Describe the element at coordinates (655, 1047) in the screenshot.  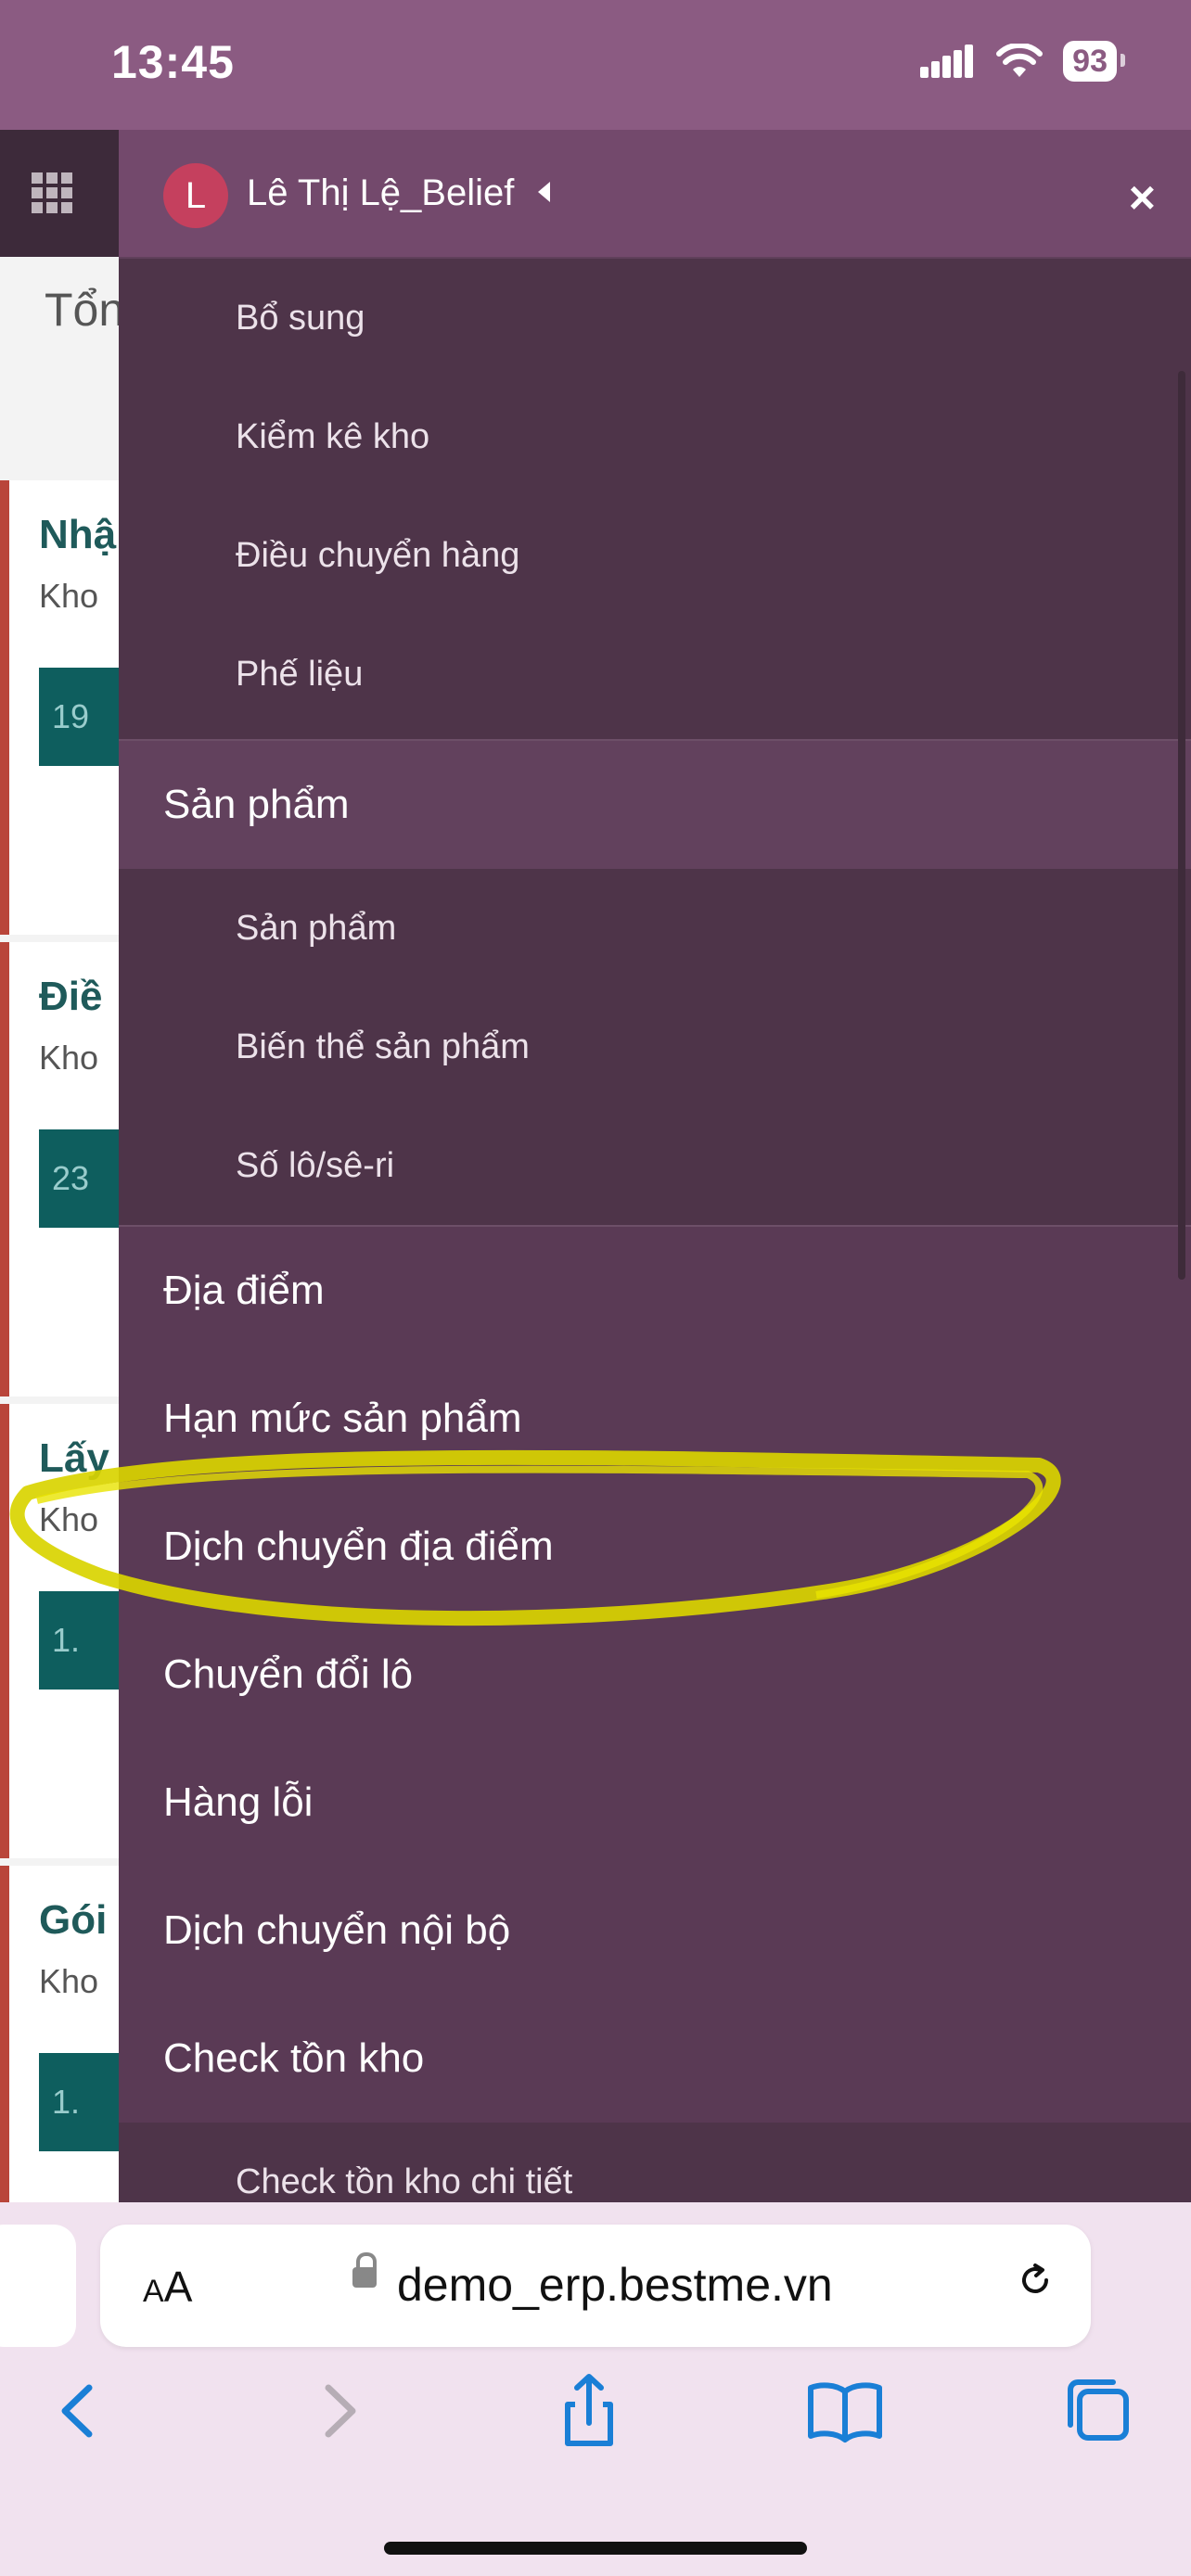
I see `menu-item-bien-the-san-pham: Biến thể sản phẩm` at that location.